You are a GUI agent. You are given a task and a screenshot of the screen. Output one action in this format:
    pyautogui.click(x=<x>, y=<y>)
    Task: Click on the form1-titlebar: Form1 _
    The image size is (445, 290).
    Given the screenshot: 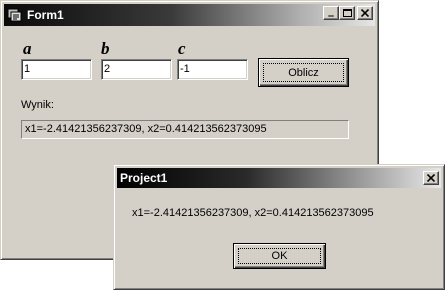 What is the action you would take?
    pyautogui.click(x=189, y=15)
    